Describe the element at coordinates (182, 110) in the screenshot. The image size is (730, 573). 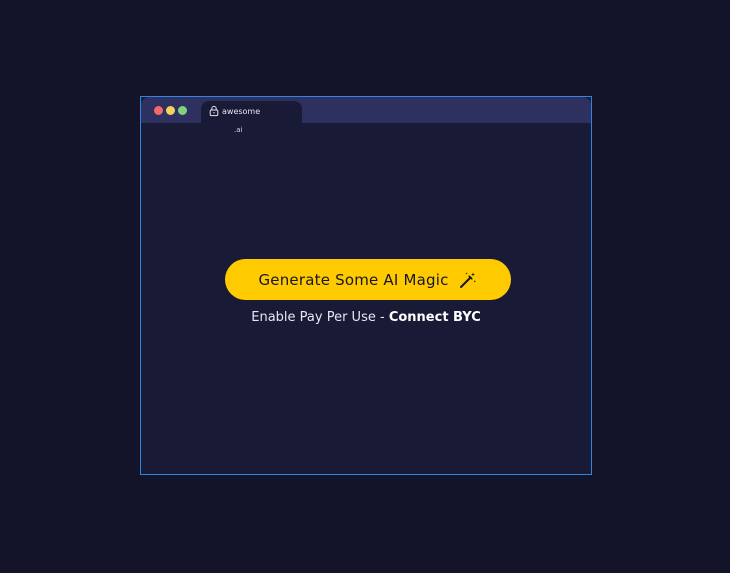
I see `maximize-window-dot` at that location.